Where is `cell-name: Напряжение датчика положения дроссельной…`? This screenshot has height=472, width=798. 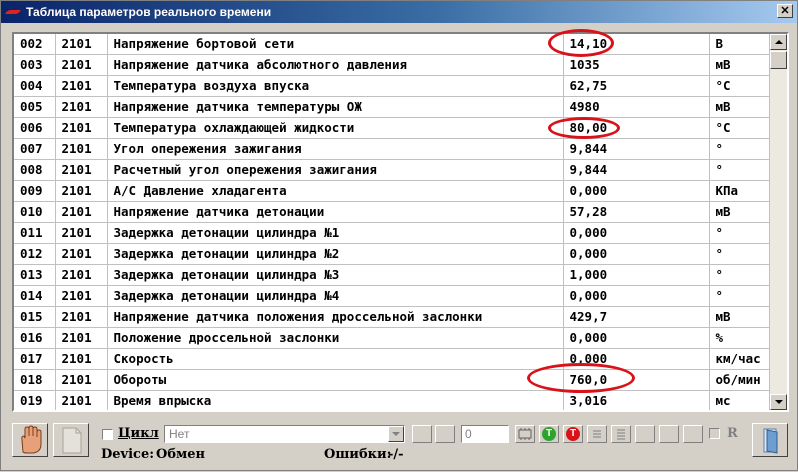
cell-name: Напряжение датчика положения дроссельной… is located at coordinates (335, 317).